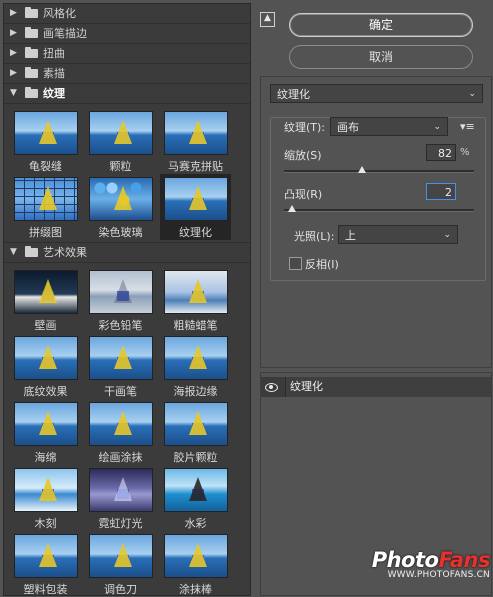 The image size is (493, 597). I want to click on category-collapsed: ▶ 素描, so click(127, 74).